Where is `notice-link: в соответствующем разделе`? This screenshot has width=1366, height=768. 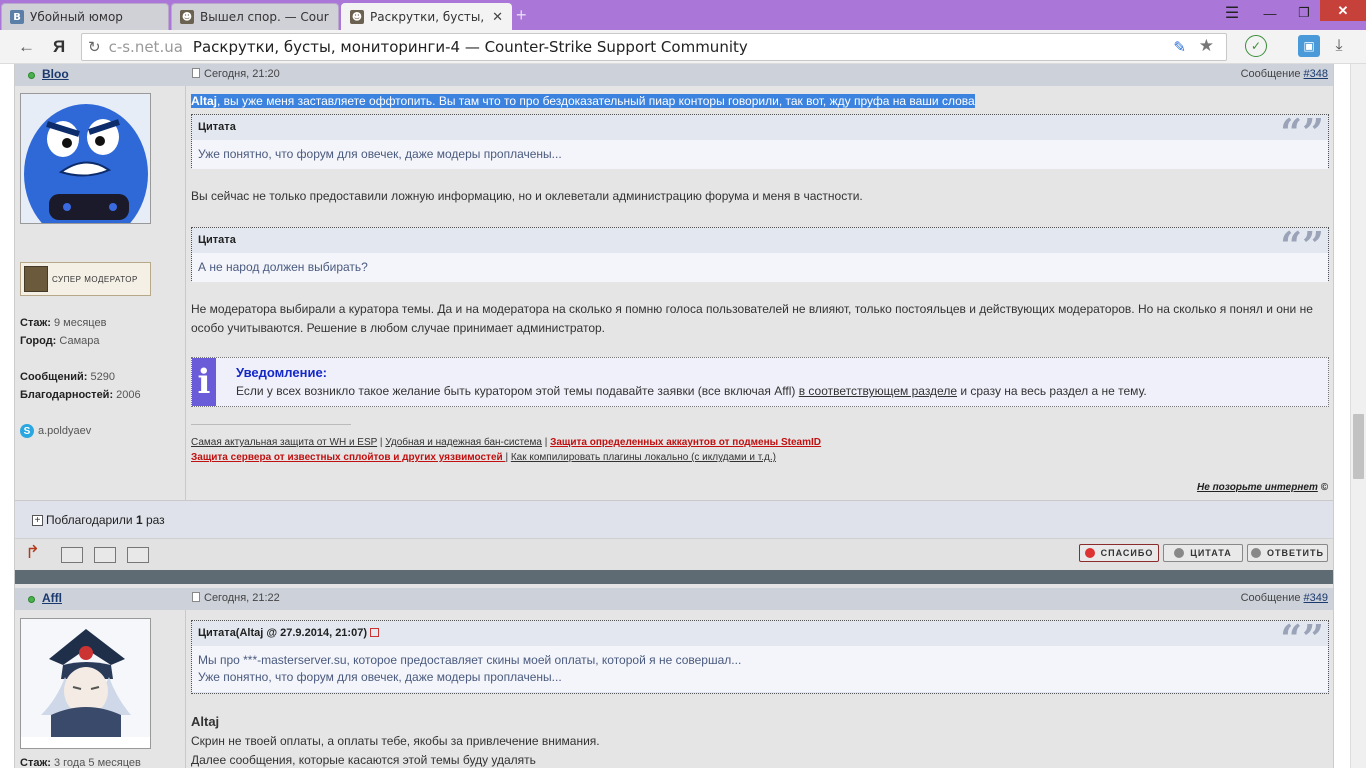 notice-link: в соответствующем разделе is located at coordinates (878, 391).